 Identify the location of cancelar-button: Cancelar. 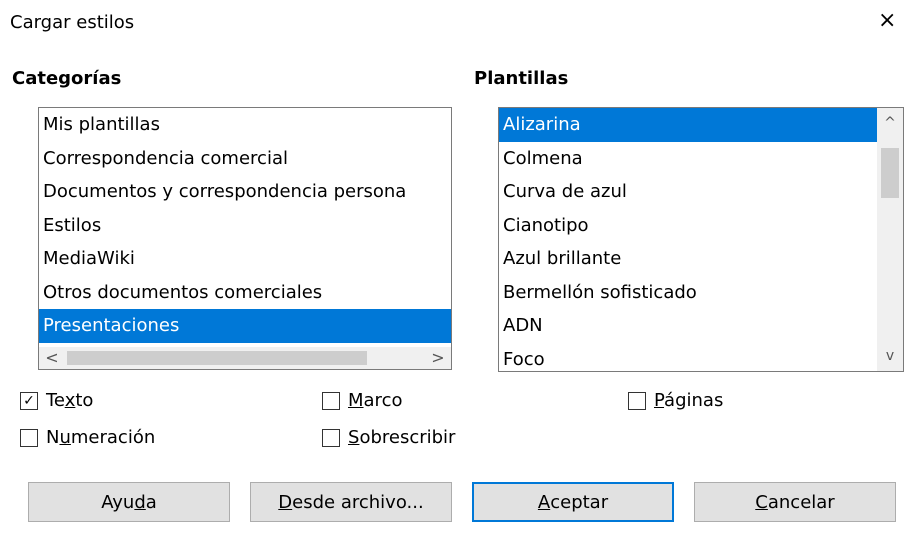
(795, 502).